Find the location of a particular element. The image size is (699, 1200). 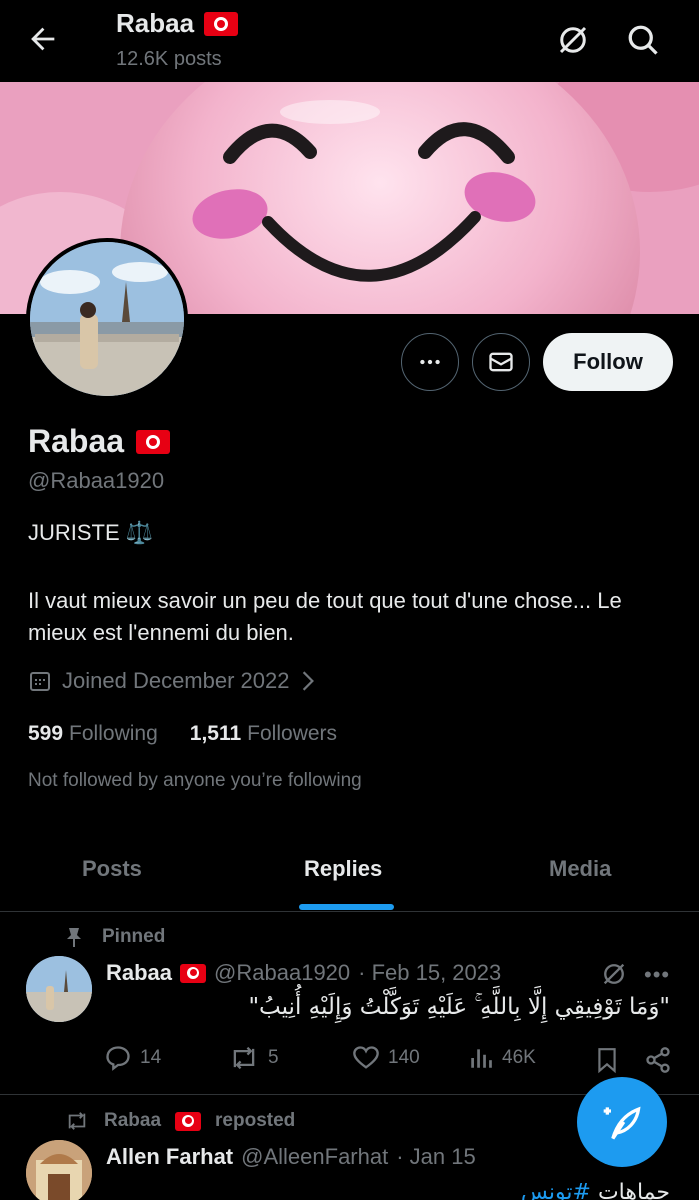

hashtag-link: #تونس is located at coordinates (556, 1190).